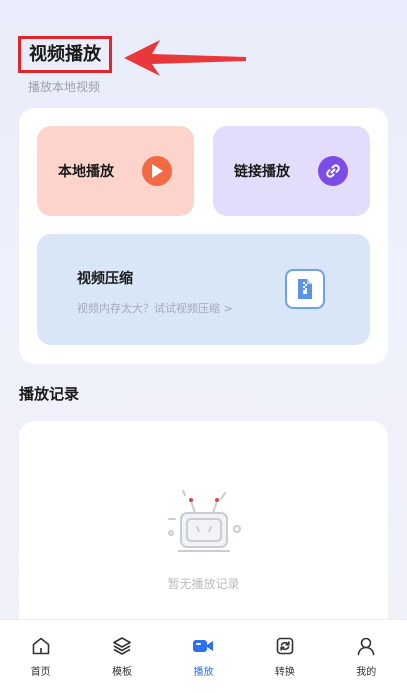 The width and height of the screenshot is (407, 693). I want to click on empty-history-text: 暂无播放记录, so click(203, 584).